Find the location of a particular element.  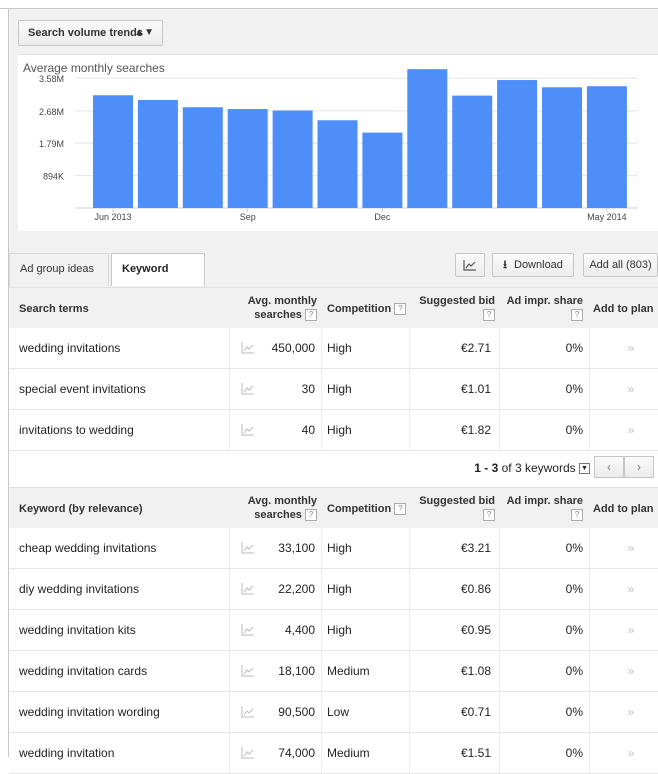

tab-keyword-ideas: Keyword ideas is located at coordinates (158, 279).